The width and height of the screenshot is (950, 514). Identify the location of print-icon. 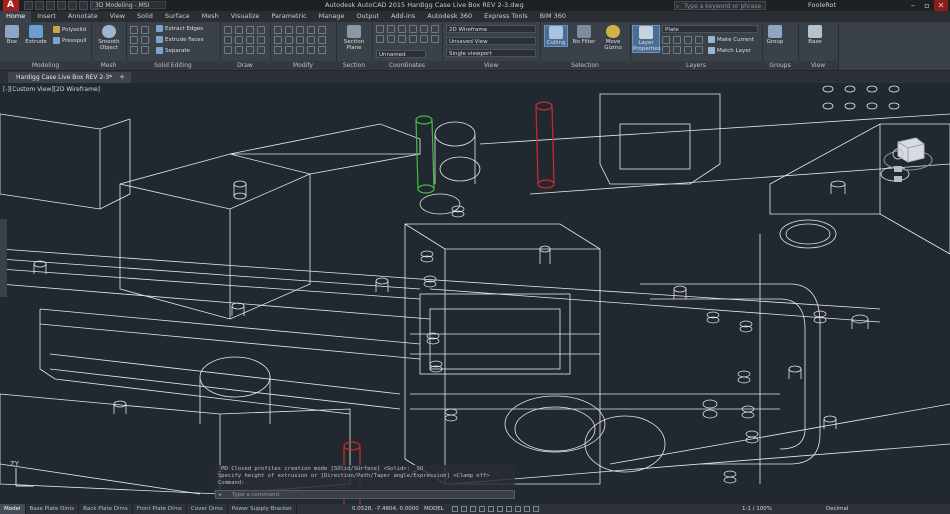
(72, 5).